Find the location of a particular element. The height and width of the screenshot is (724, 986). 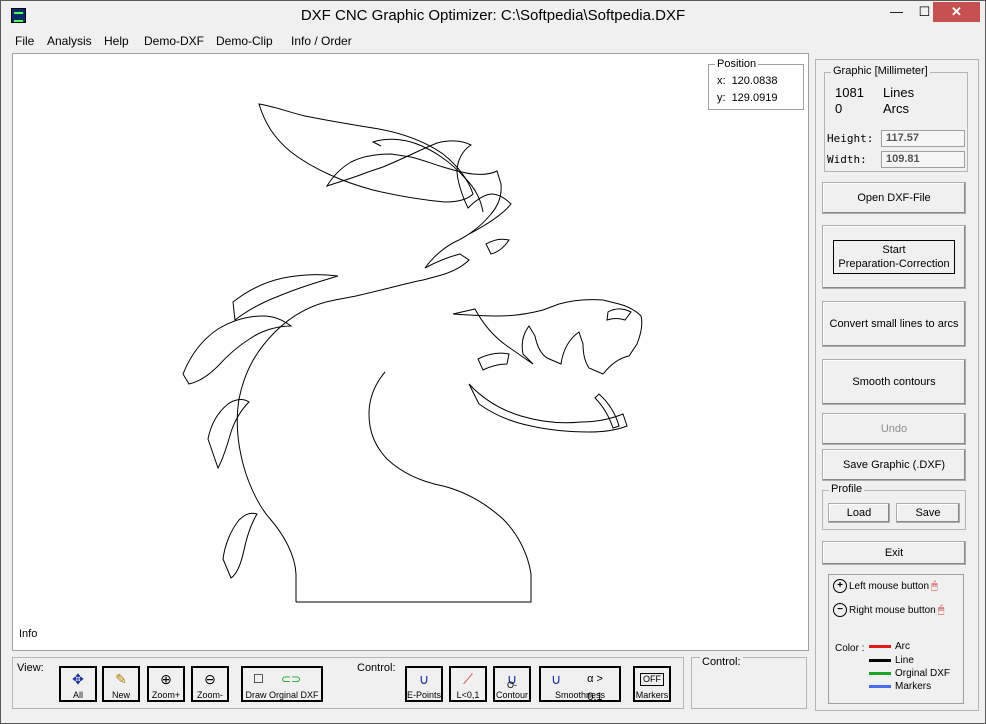

smooth-contours-button: Smooth contours is located at coordinates (894, 382).